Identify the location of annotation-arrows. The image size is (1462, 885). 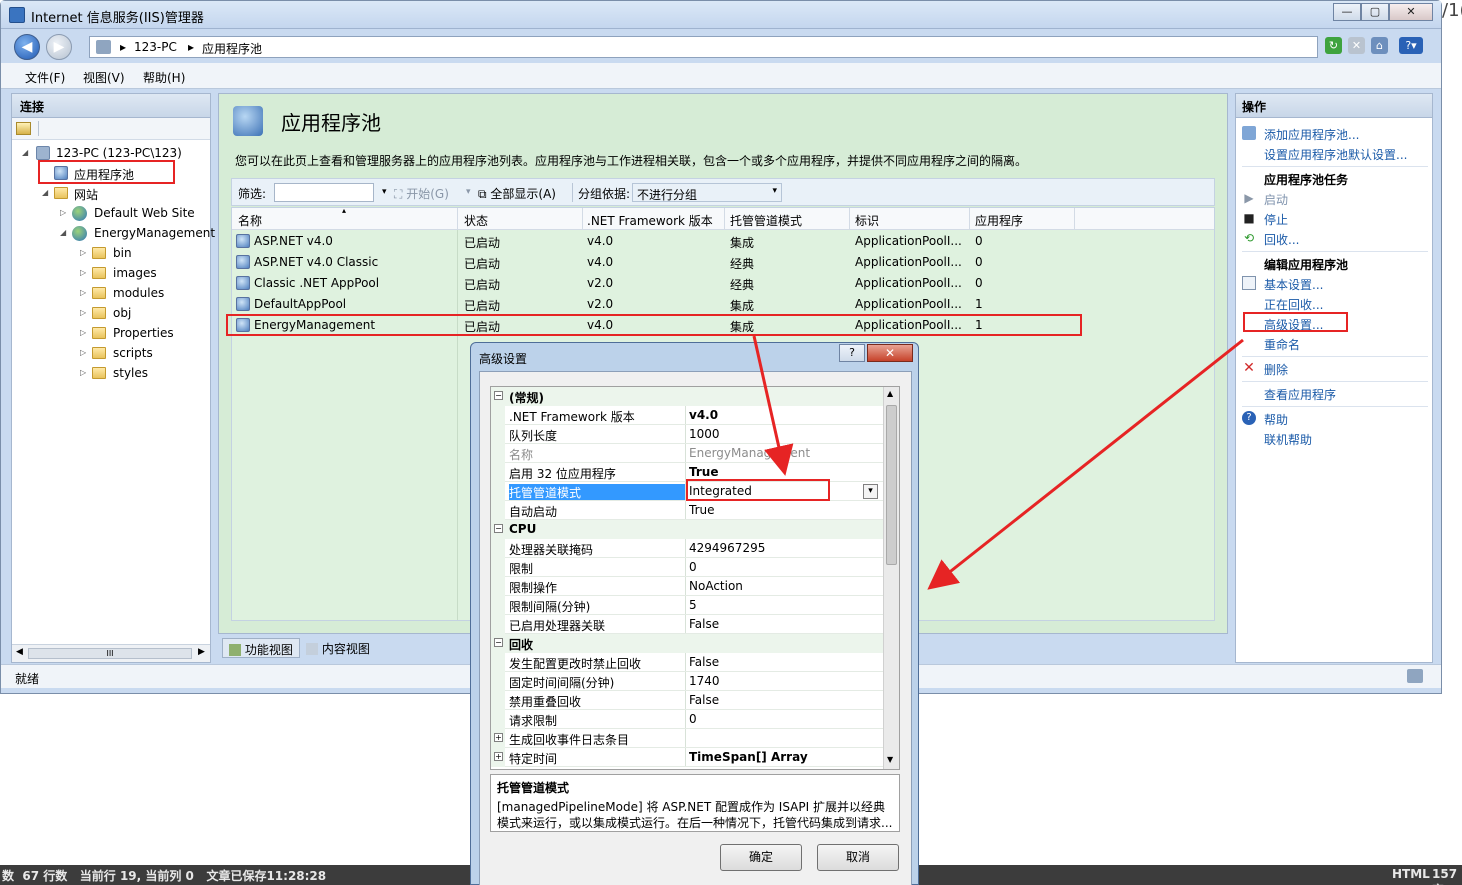
(998, 462).